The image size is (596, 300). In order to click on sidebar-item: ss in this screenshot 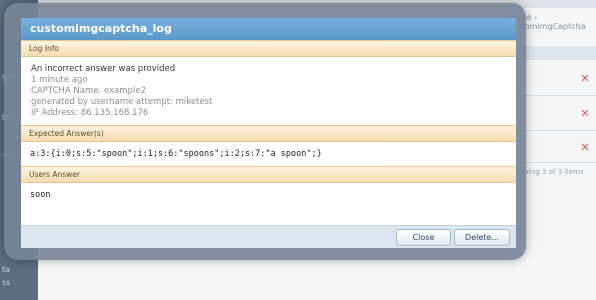, I will do `click(6, 282)`.